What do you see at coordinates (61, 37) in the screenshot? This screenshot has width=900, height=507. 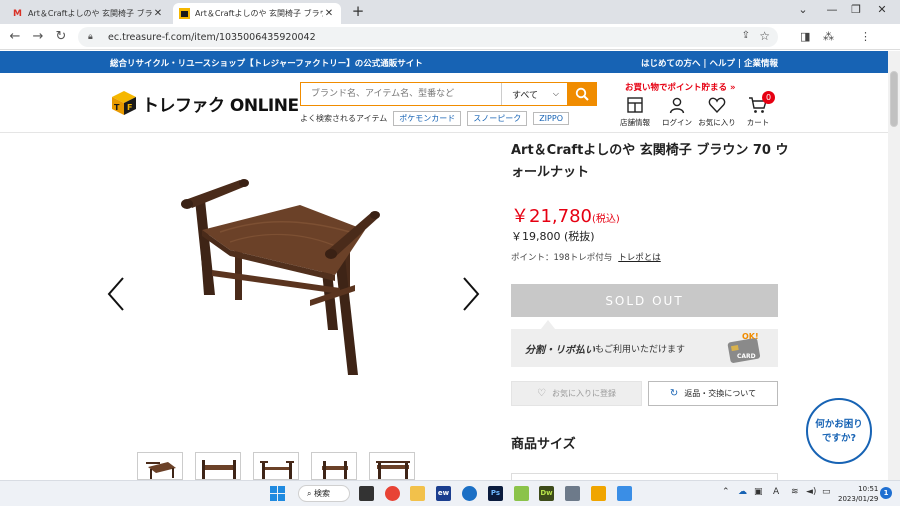 I see `reload-icon: ↻` at bounding box center [61, 37].